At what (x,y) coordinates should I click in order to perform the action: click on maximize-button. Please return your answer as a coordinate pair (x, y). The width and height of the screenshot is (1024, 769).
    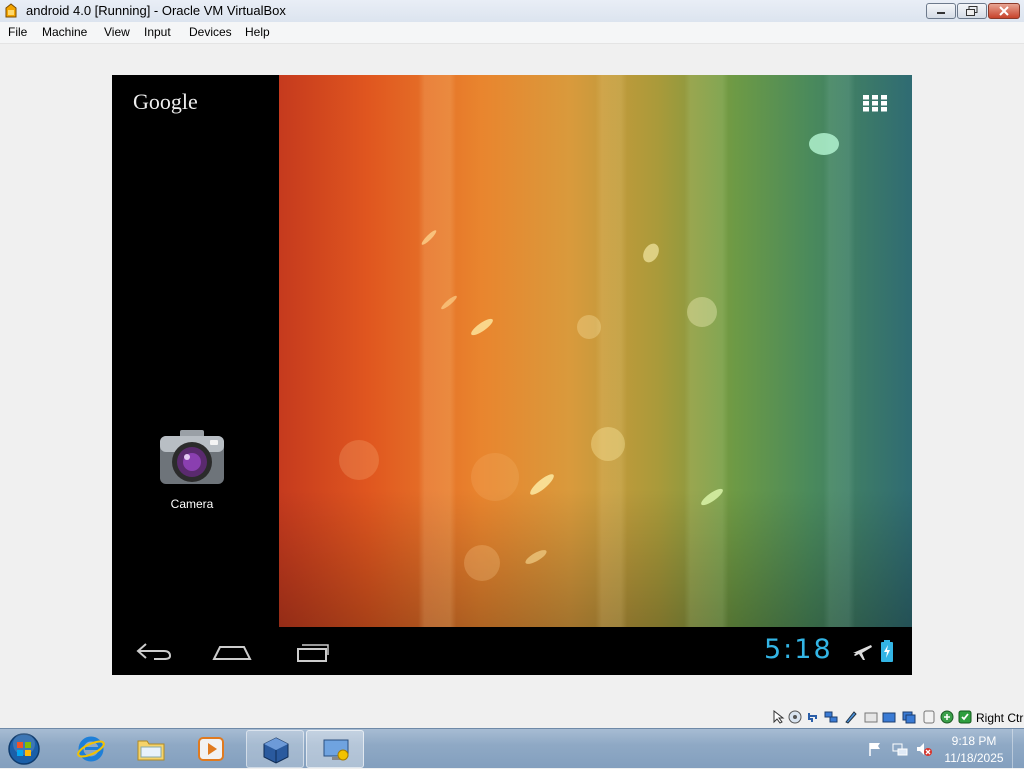
    Looking at the image, I should click on (972, 11).